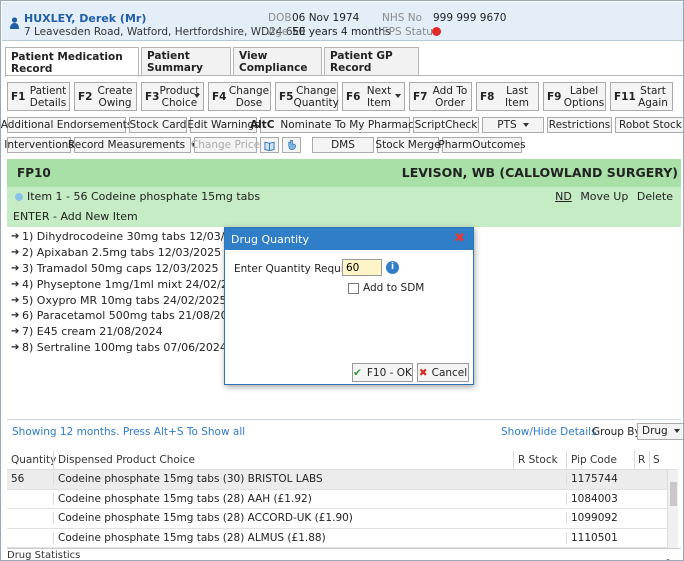 This screenshot has height=561, width=684. Describe the element at coordinates (600, 498) in the screenshot. I see `cell-pip: 1084003` at that location.